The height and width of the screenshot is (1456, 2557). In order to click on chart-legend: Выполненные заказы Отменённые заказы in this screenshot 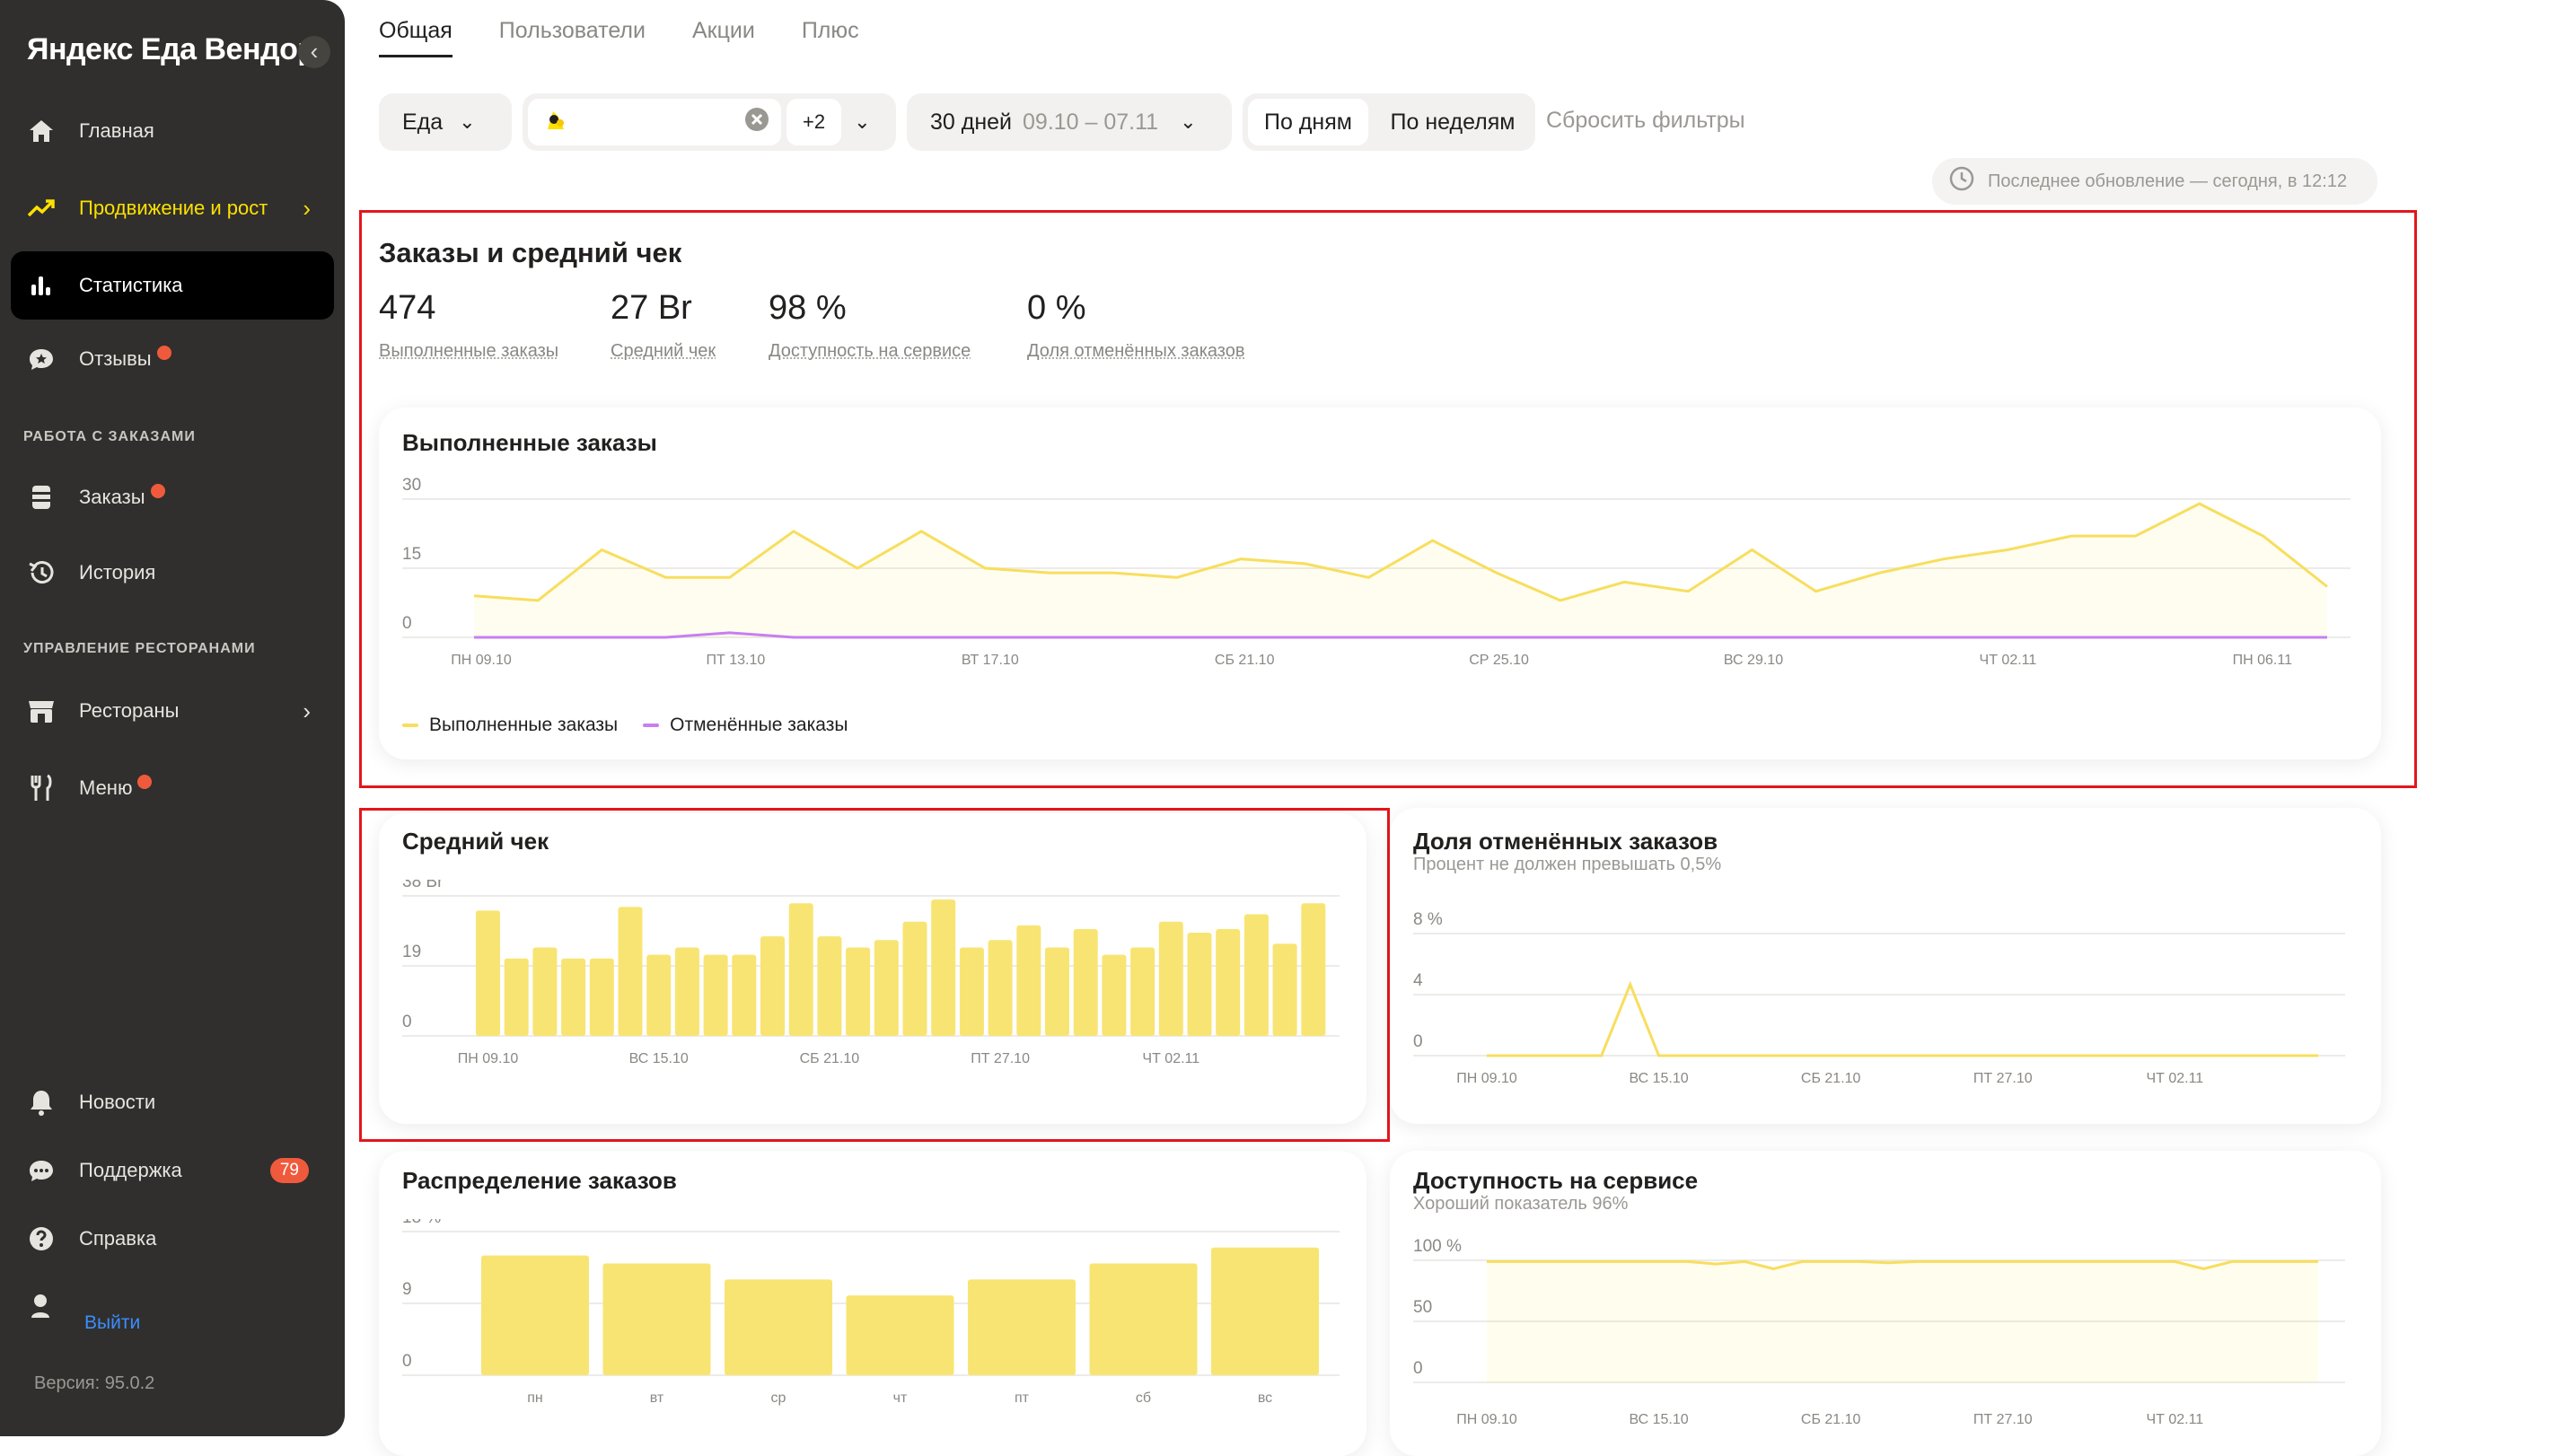, I will do `click(625, 726)`.